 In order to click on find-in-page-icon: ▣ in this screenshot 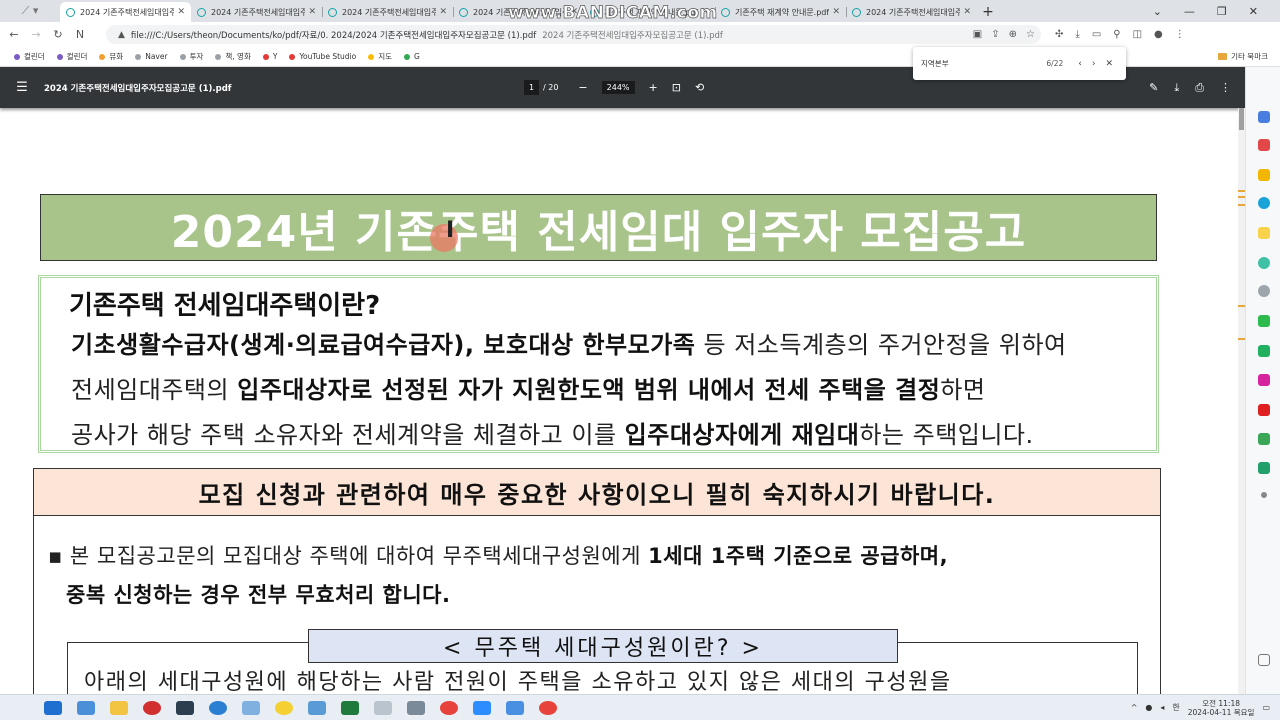, I will do `click(977, 34)`.